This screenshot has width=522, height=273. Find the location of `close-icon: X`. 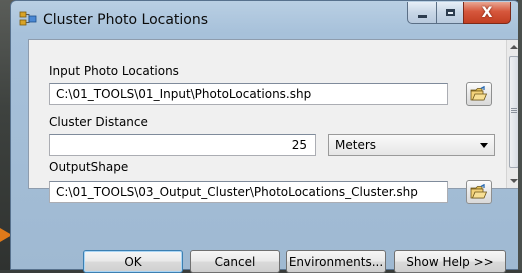

close-icon: X is located at coordinates (487, 12).